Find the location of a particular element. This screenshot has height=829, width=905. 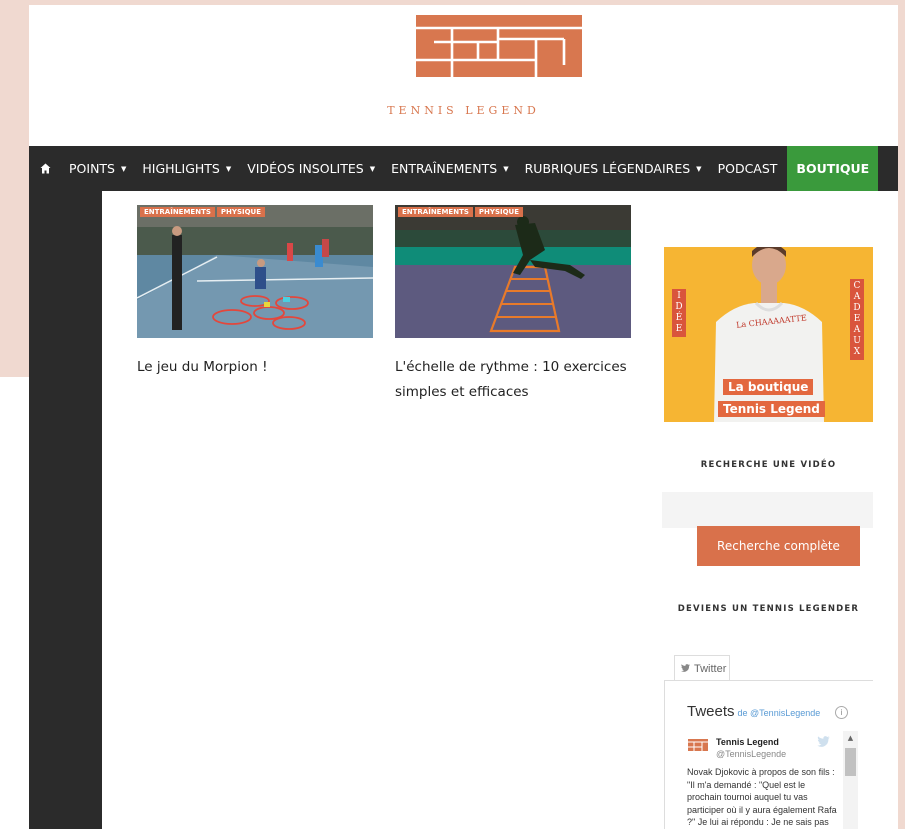

article-title-line: L'échelle de rythme : 10 exercices is located at coordinates (511, 367).